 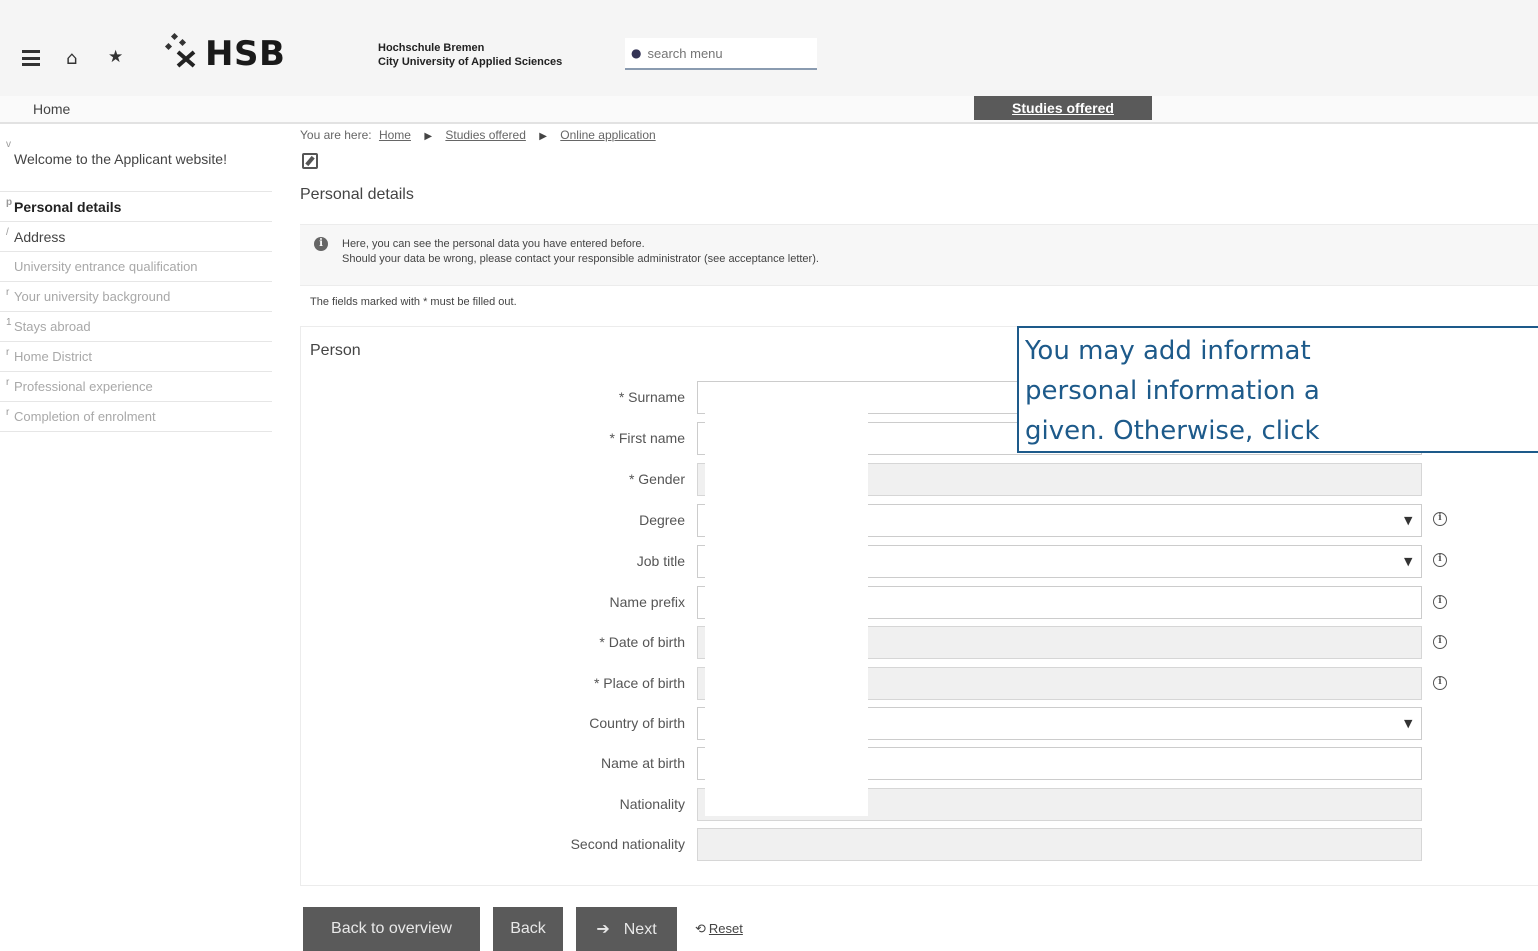 I want to click on first-name-label: * First name, so click(x=647, y=438).